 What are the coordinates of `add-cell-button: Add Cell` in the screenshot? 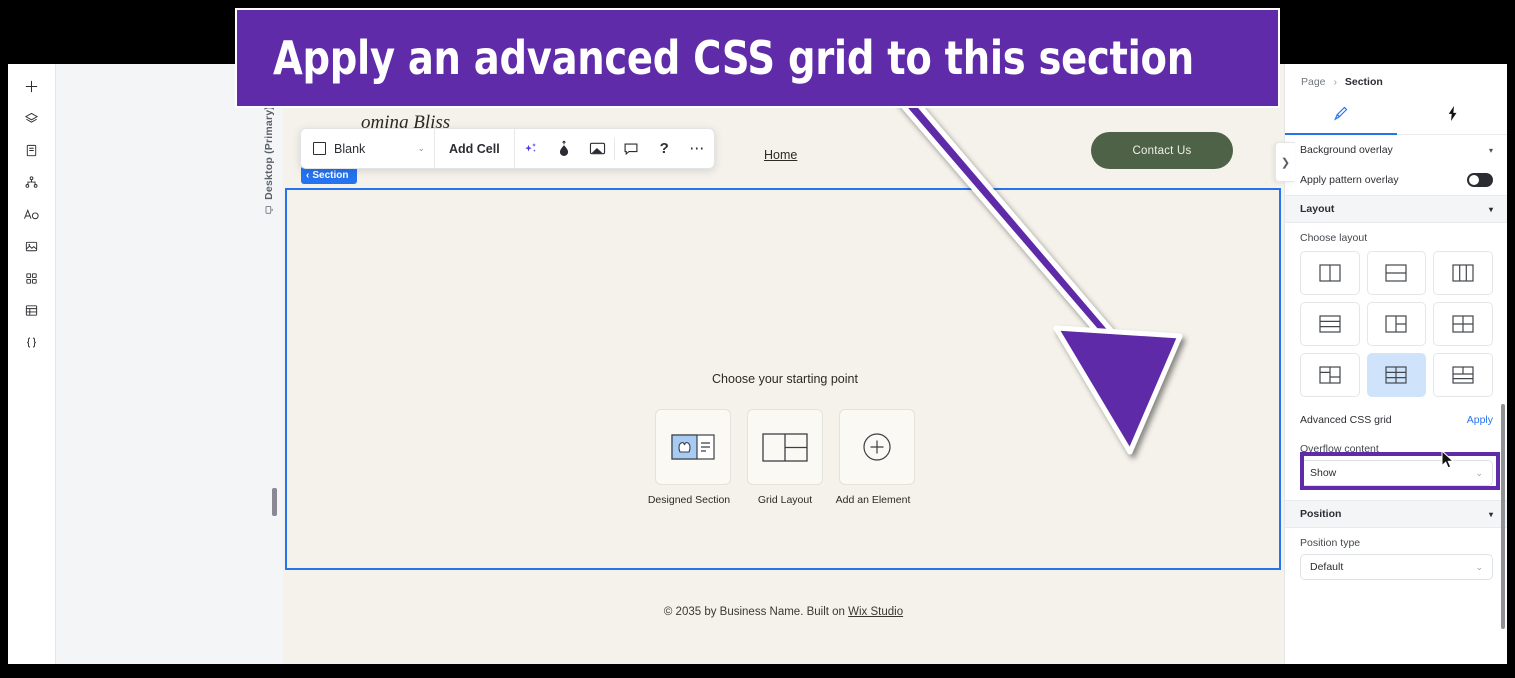 It's located at (475, 148).